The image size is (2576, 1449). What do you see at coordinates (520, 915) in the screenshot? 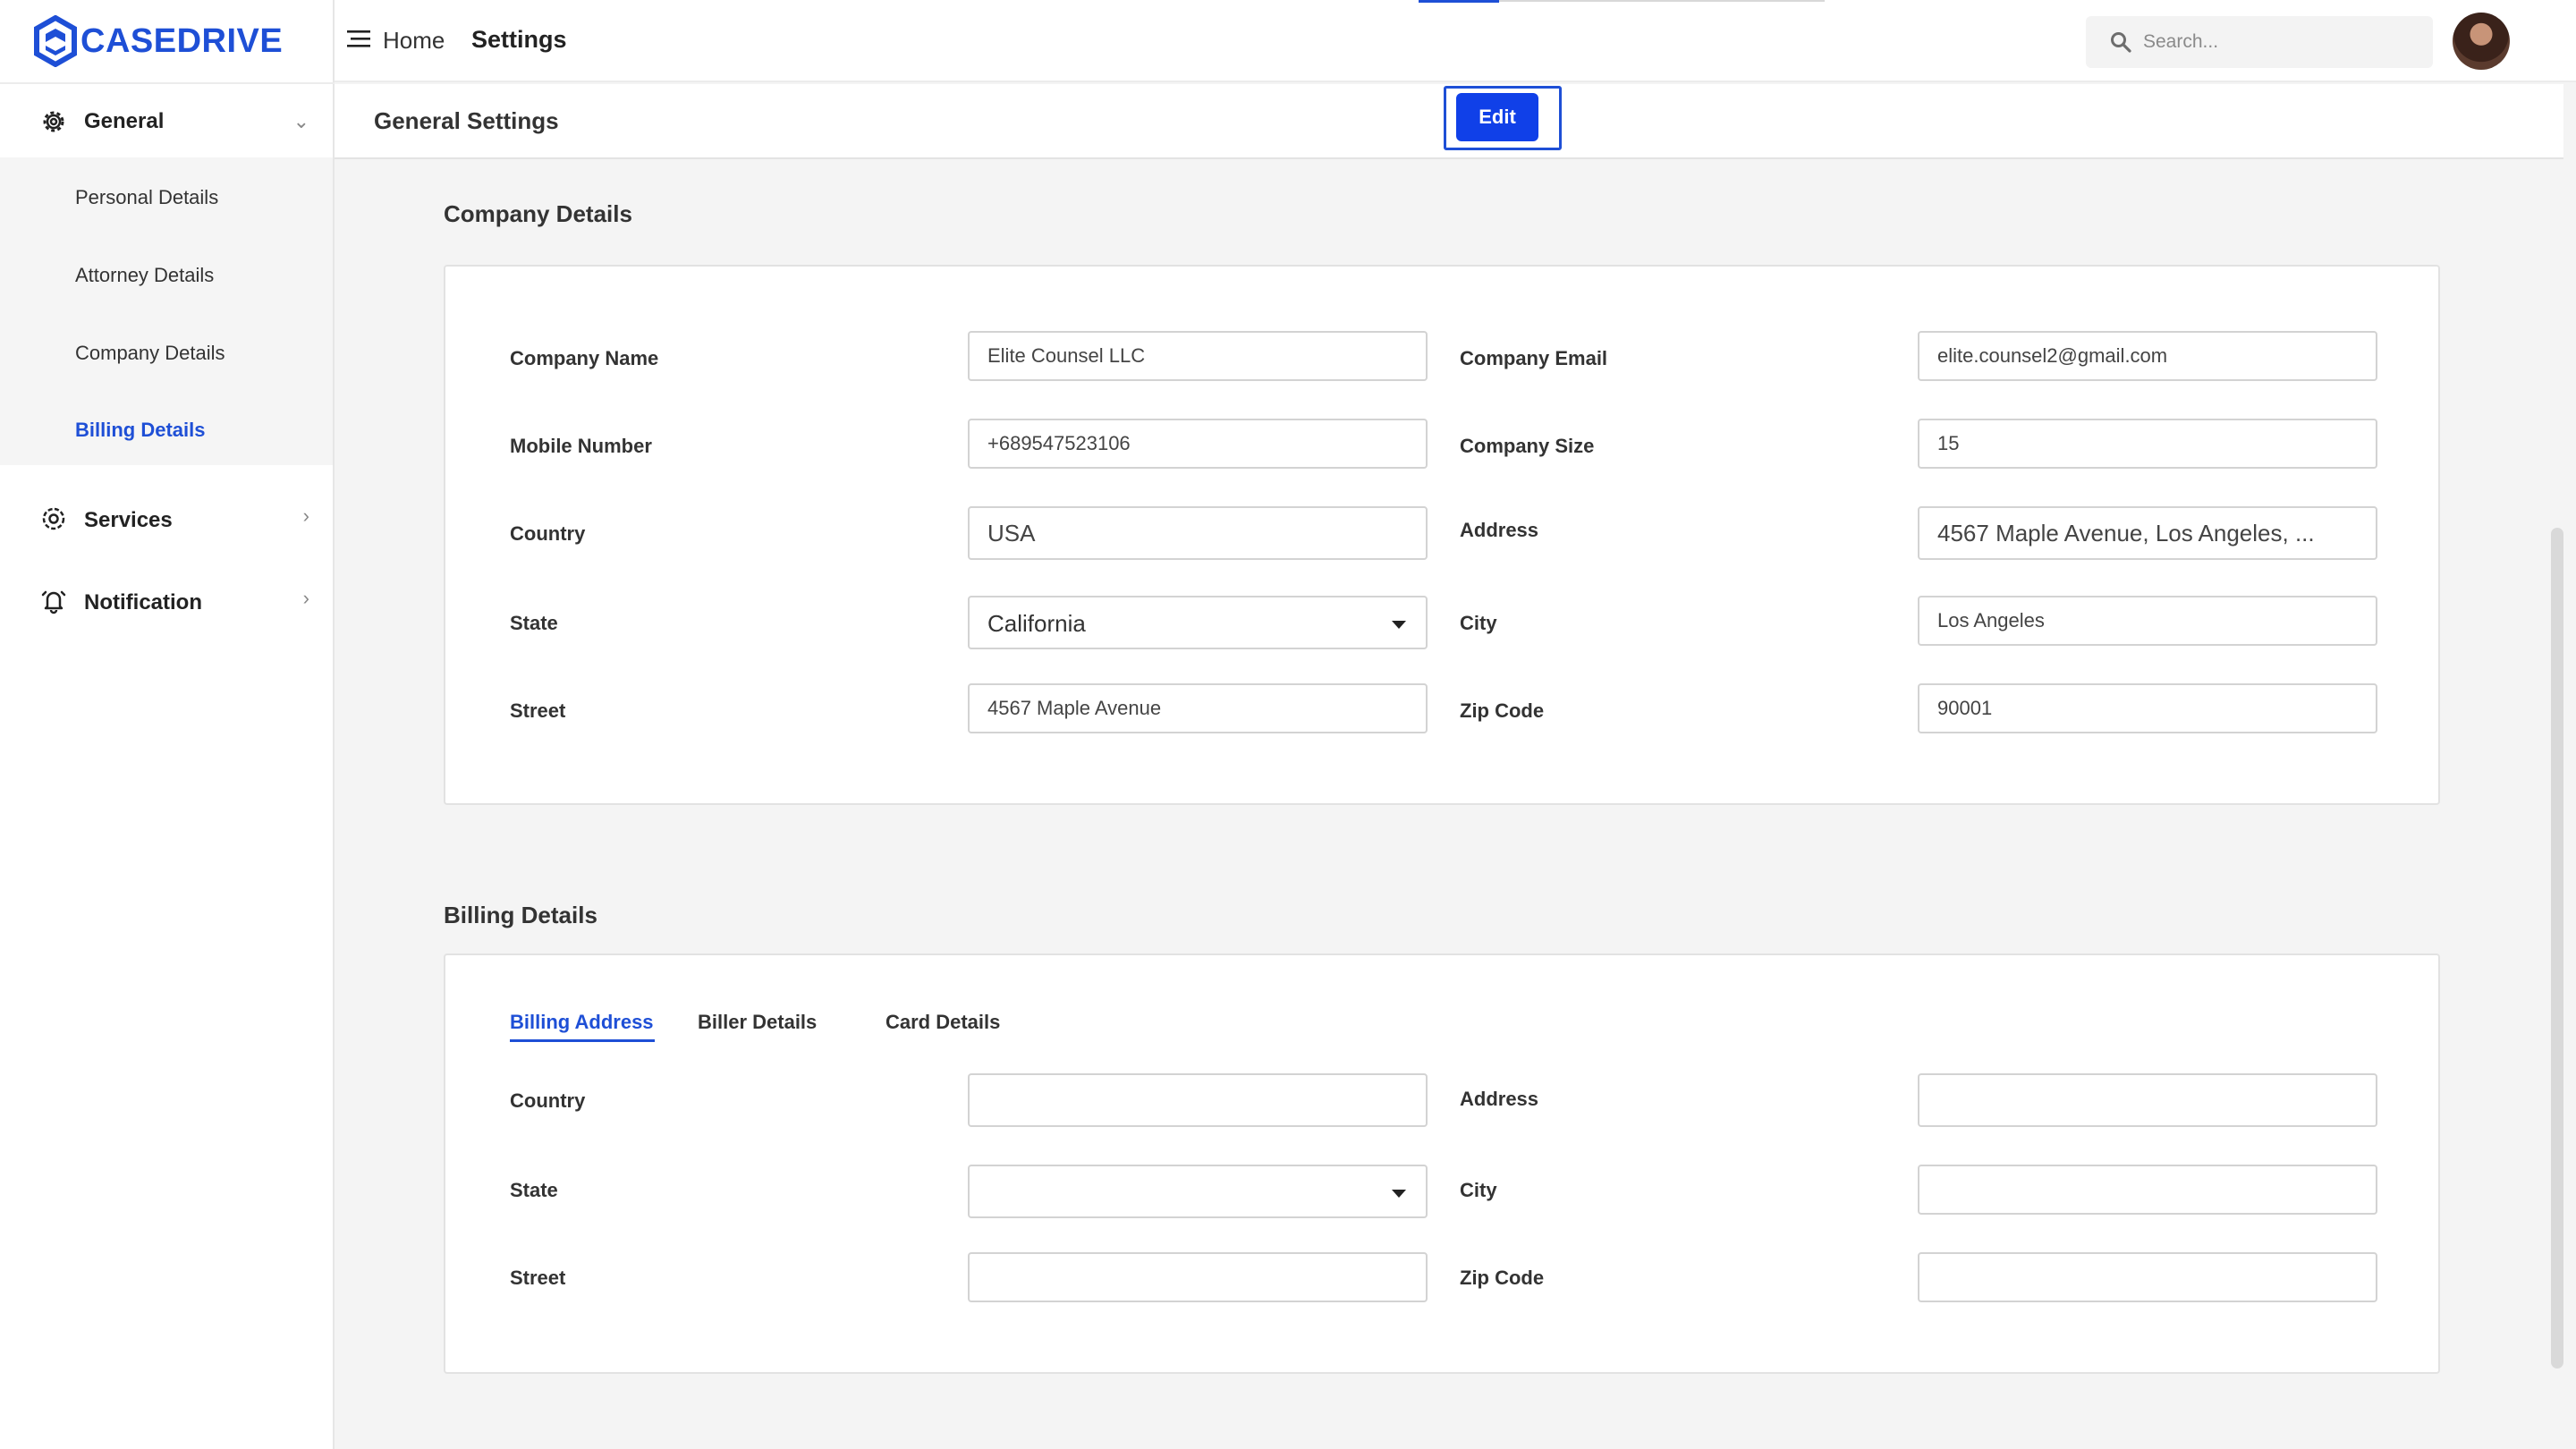
I see `billing-details-title: Billing Details` at bounding box center [520, 915].